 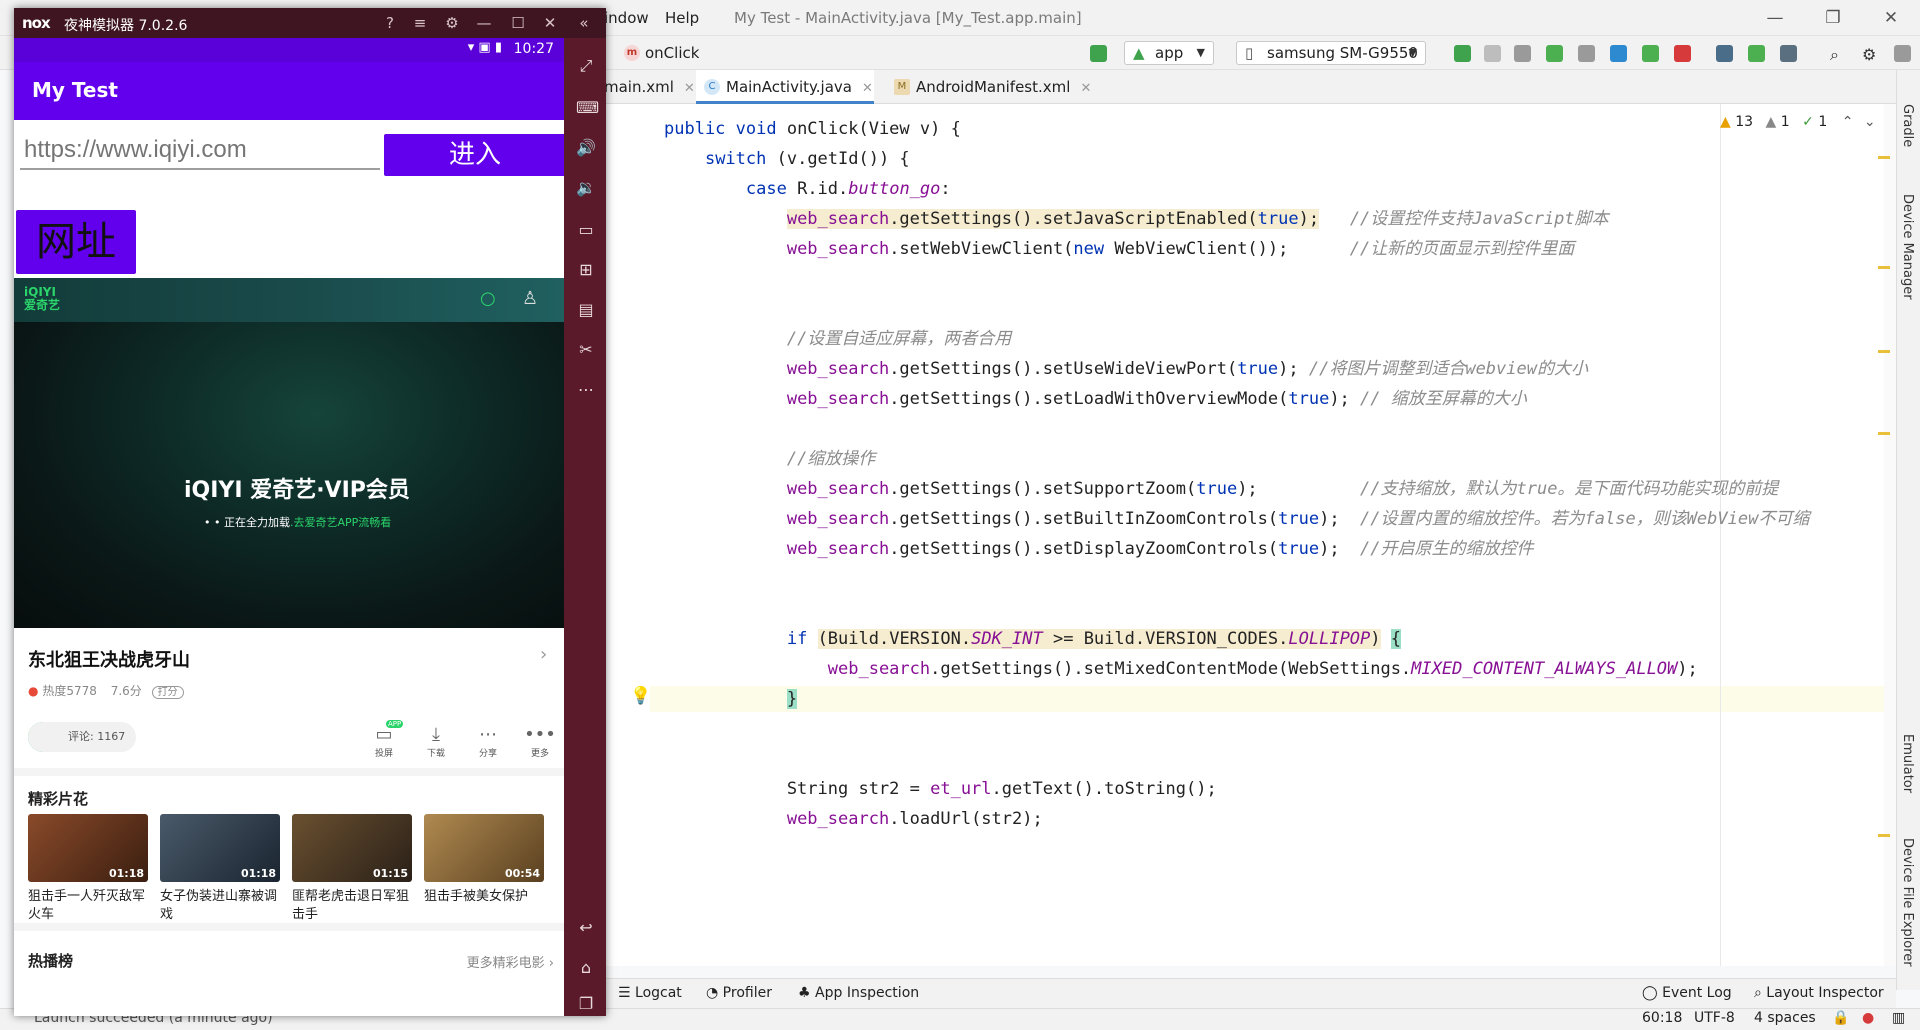 What do you see at coordinates (993, 87) in the screenshot?
I see `tab-label: AndroidManifest.xml` at bounding box center [993, 87].